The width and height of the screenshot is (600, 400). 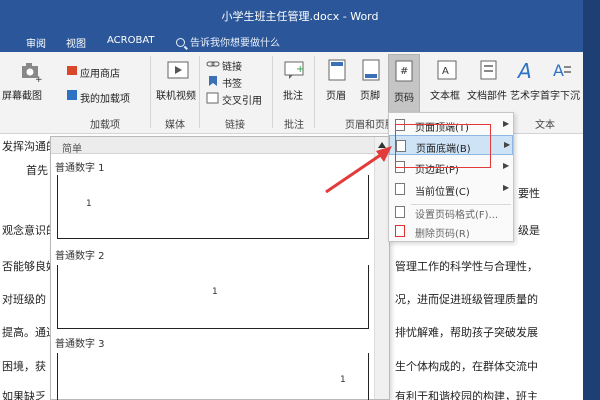 I want to click on document-parts-button: 文档部件, so click(x=487, y=94).